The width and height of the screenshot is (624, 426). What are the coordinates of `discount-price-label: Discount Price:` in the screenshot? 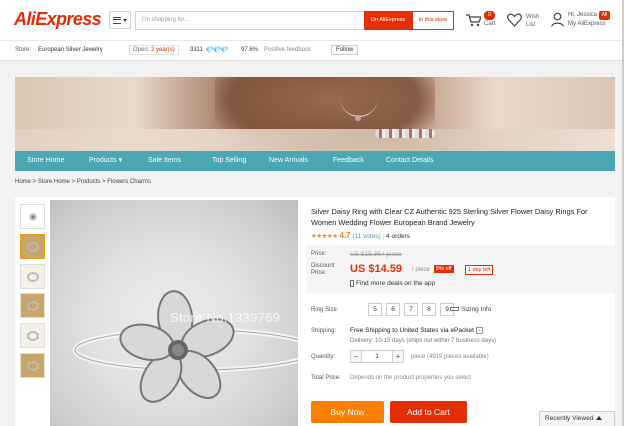 It's located at (323, 269).